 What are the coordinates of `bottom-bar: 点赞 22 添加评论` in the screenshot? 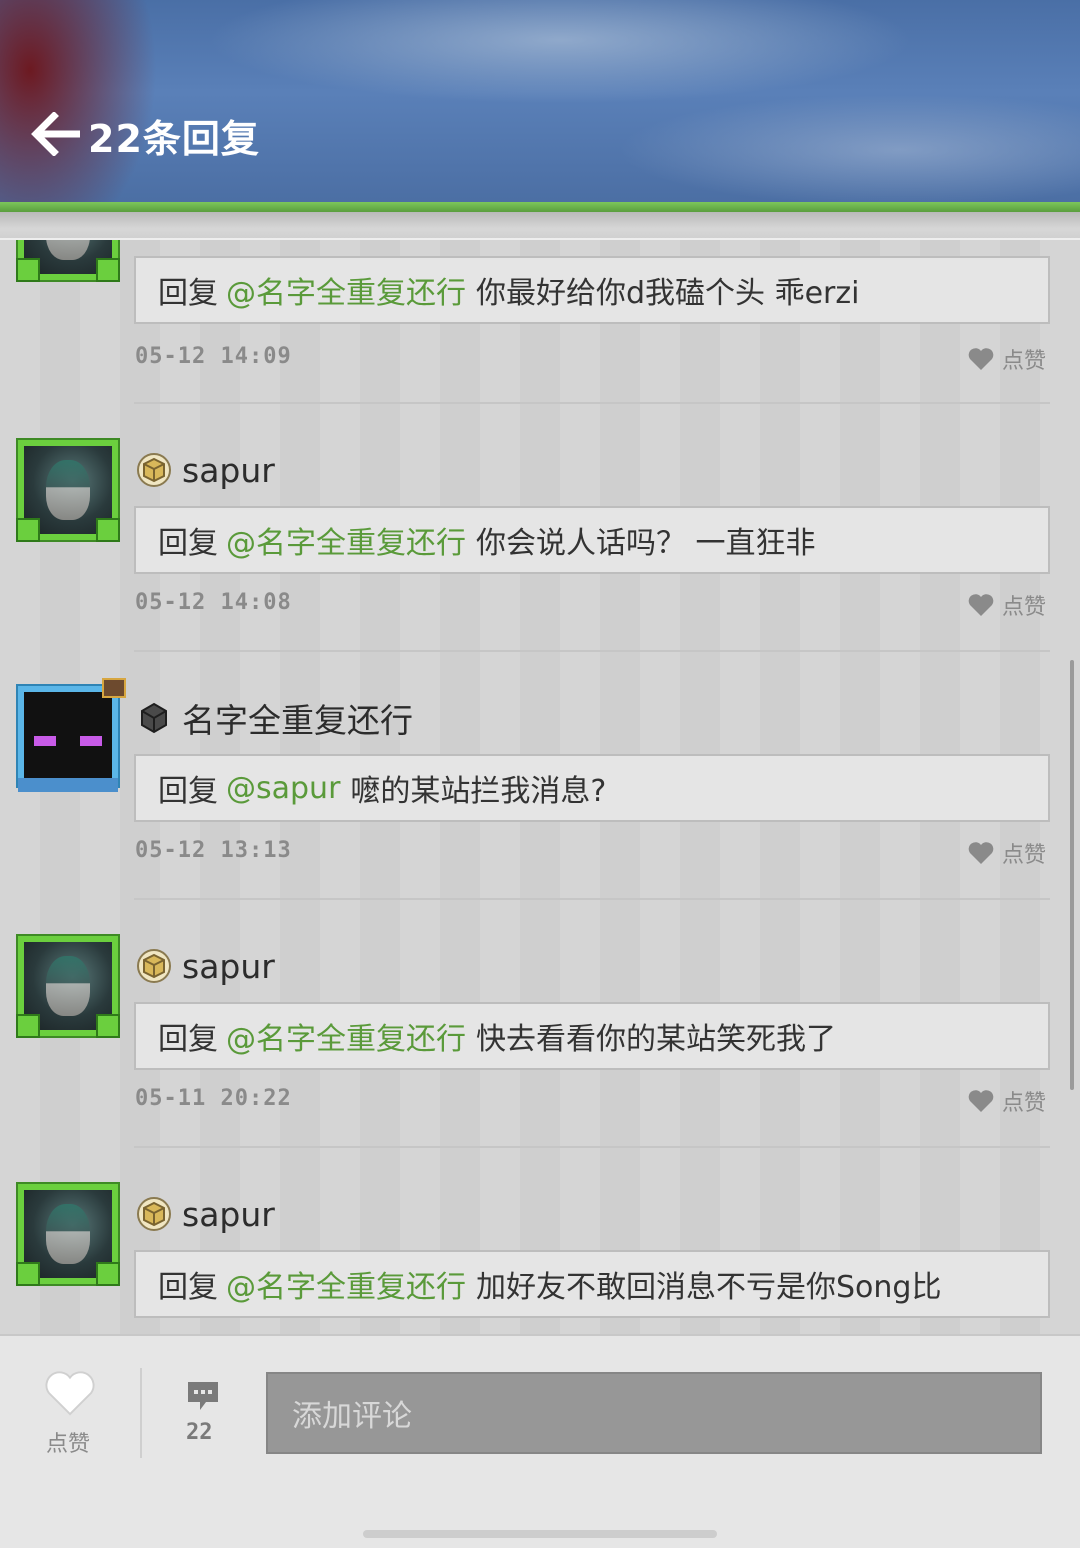 It's located at (540, 1441).